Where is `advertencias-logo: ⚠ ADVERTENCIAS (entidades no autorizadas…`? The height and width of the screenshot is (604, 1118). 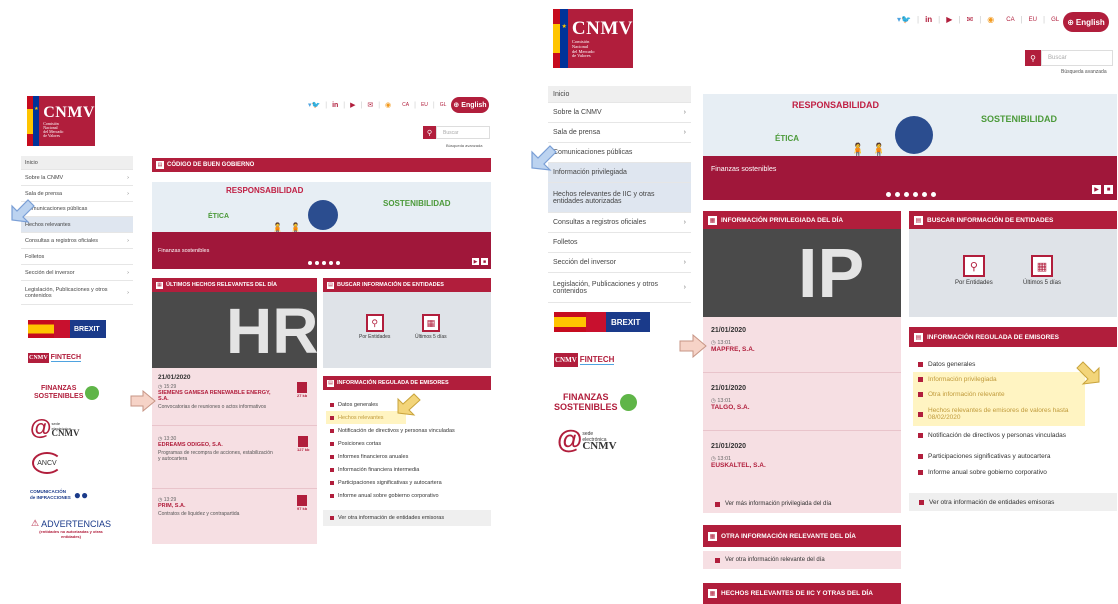 advertencias-logo: ⚠ ADVERTENCIAS (entidades no autorizadas… is located at coordinates (71, 528).